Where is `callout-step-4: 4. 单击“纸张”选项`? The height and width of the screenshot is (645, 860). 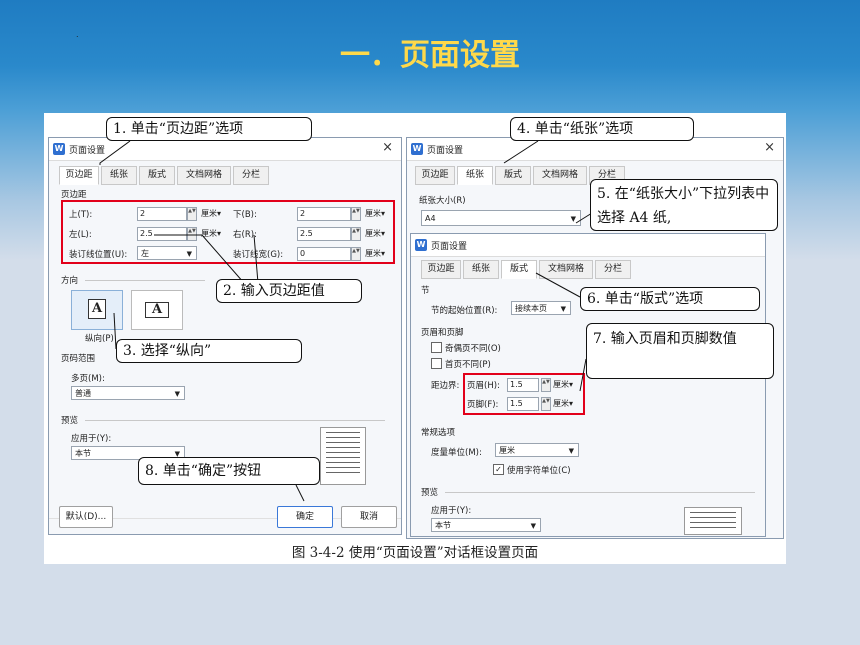
callout-step-4: 4. 单击“纸张”选项 is located at coordinates (602, 129).